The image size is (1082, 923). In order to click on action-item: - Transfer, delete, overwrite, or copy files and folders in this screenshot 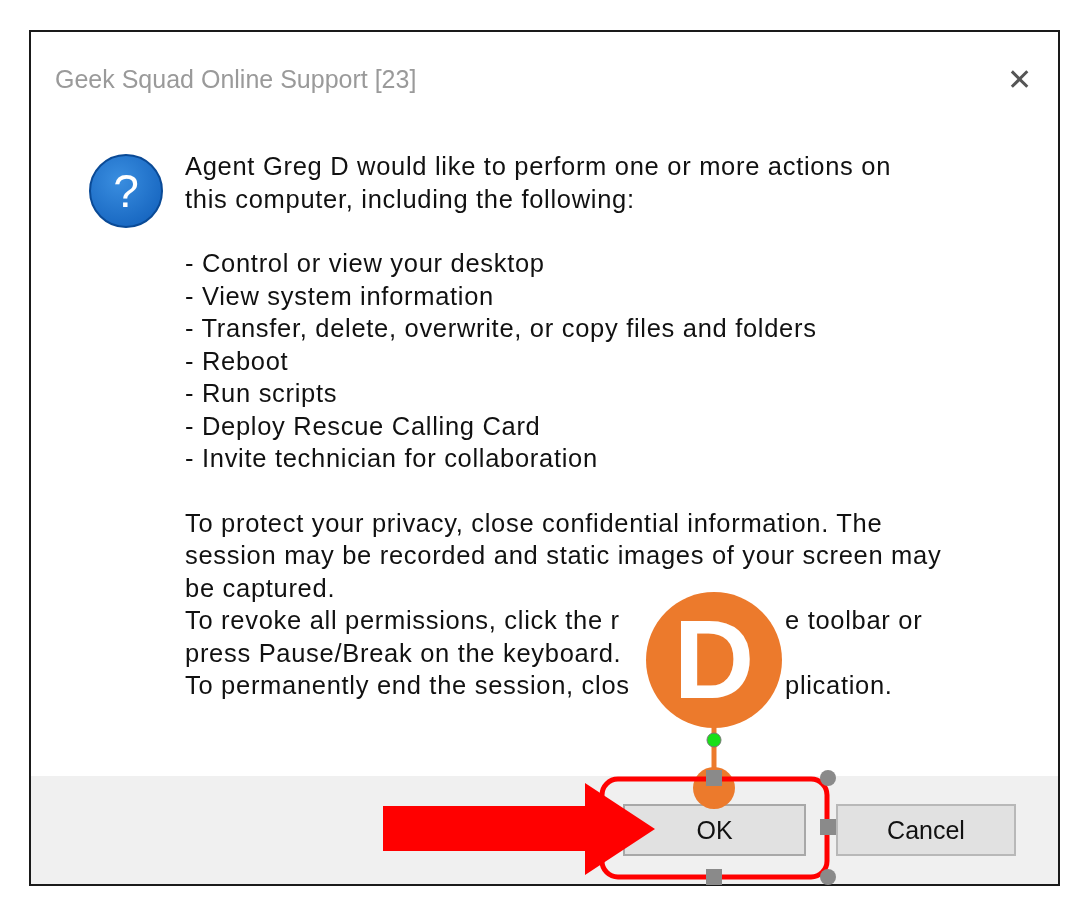, I will do `click(501, 328)`.